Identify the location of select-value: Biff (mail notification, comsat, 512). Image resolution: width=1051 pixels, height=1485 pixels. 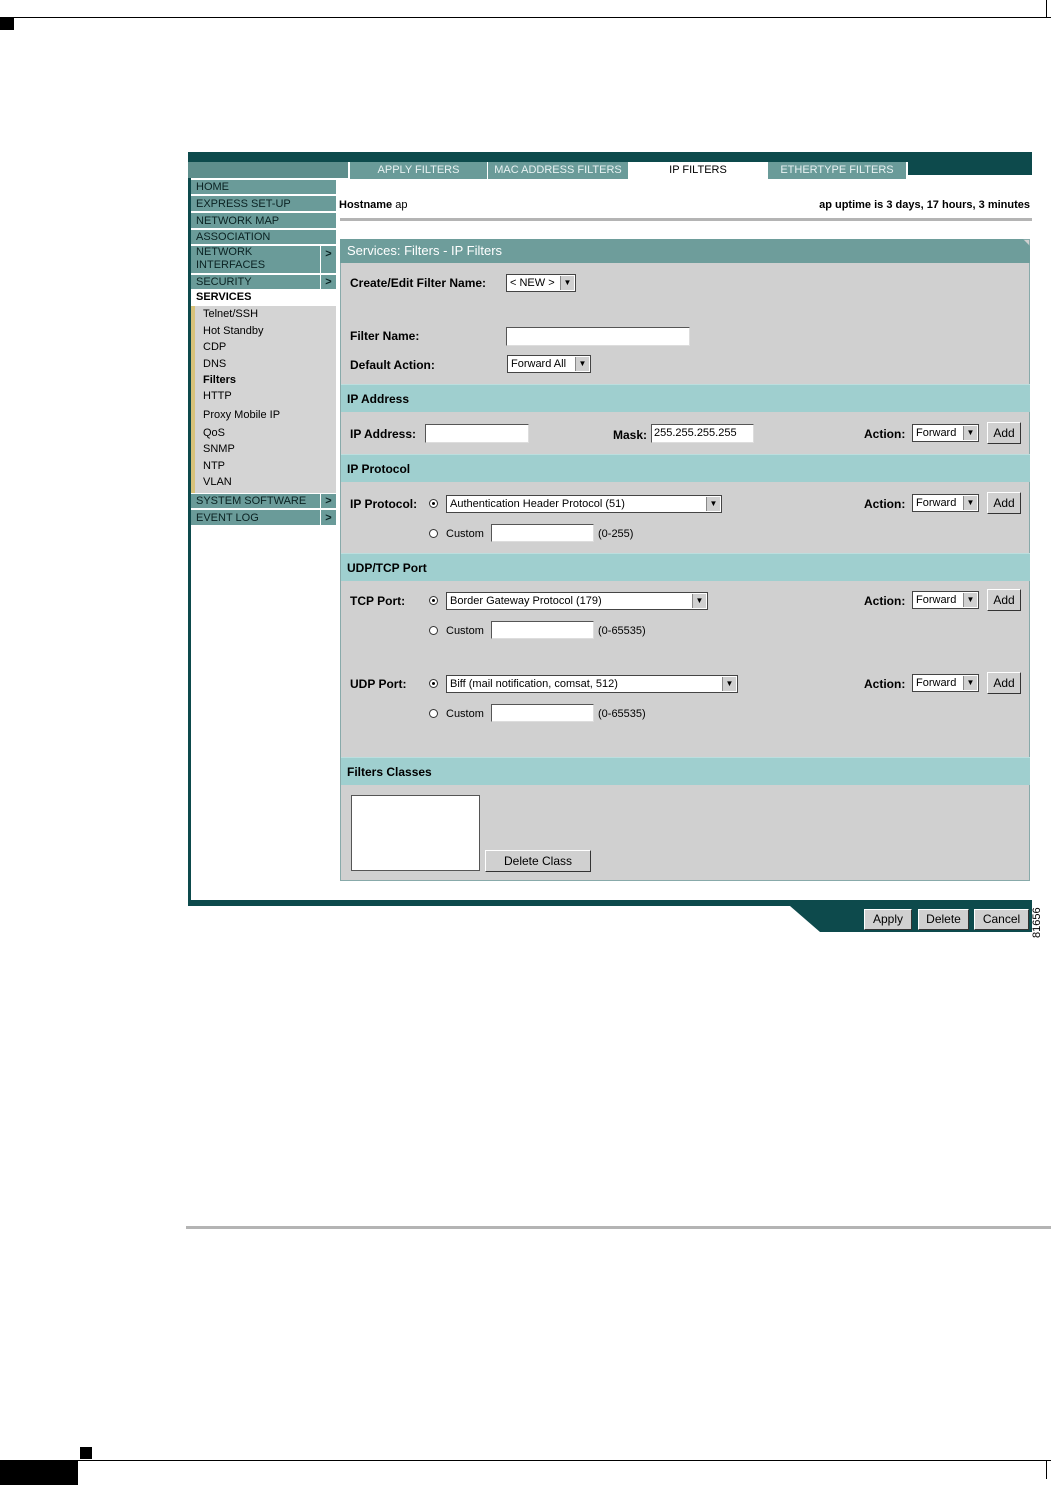
(534, 684).